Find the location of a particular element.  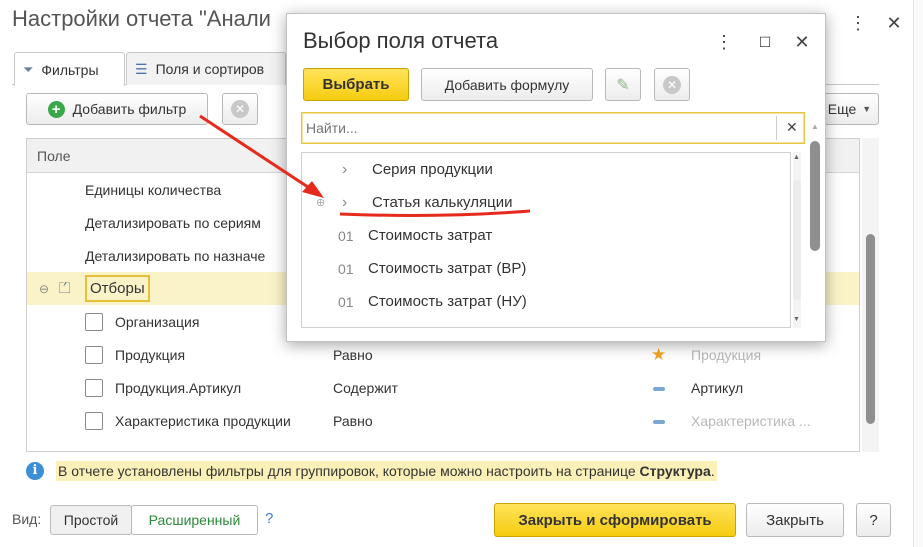

annotation-arrow-line is located at coordinates (257, 153).